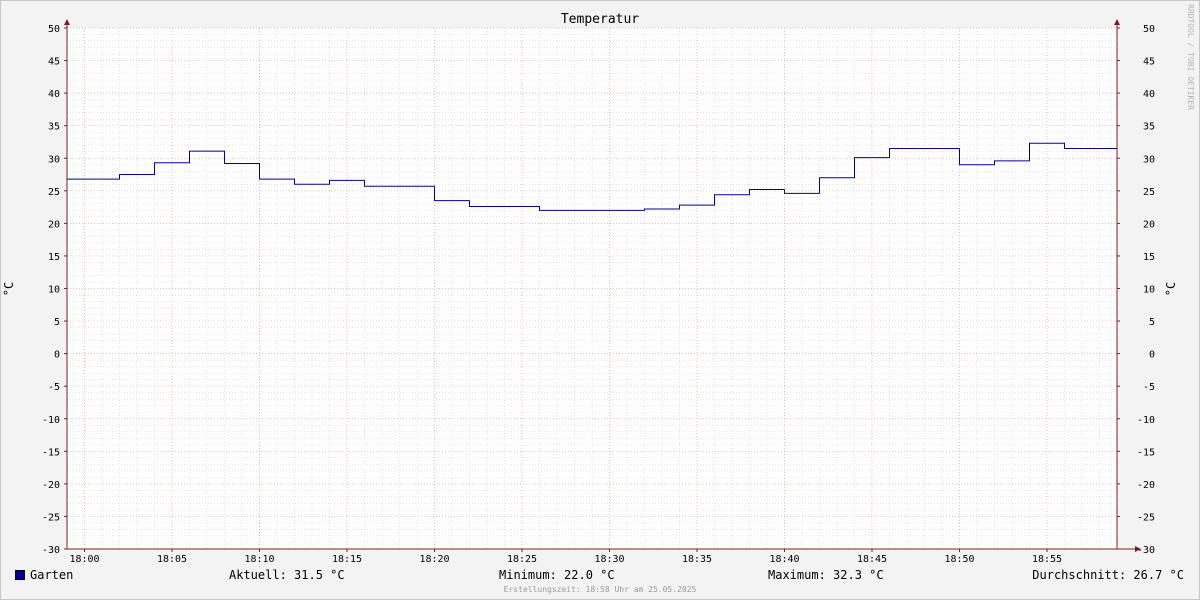  I want to click on y-tick-label: 0, so click(57, 355).